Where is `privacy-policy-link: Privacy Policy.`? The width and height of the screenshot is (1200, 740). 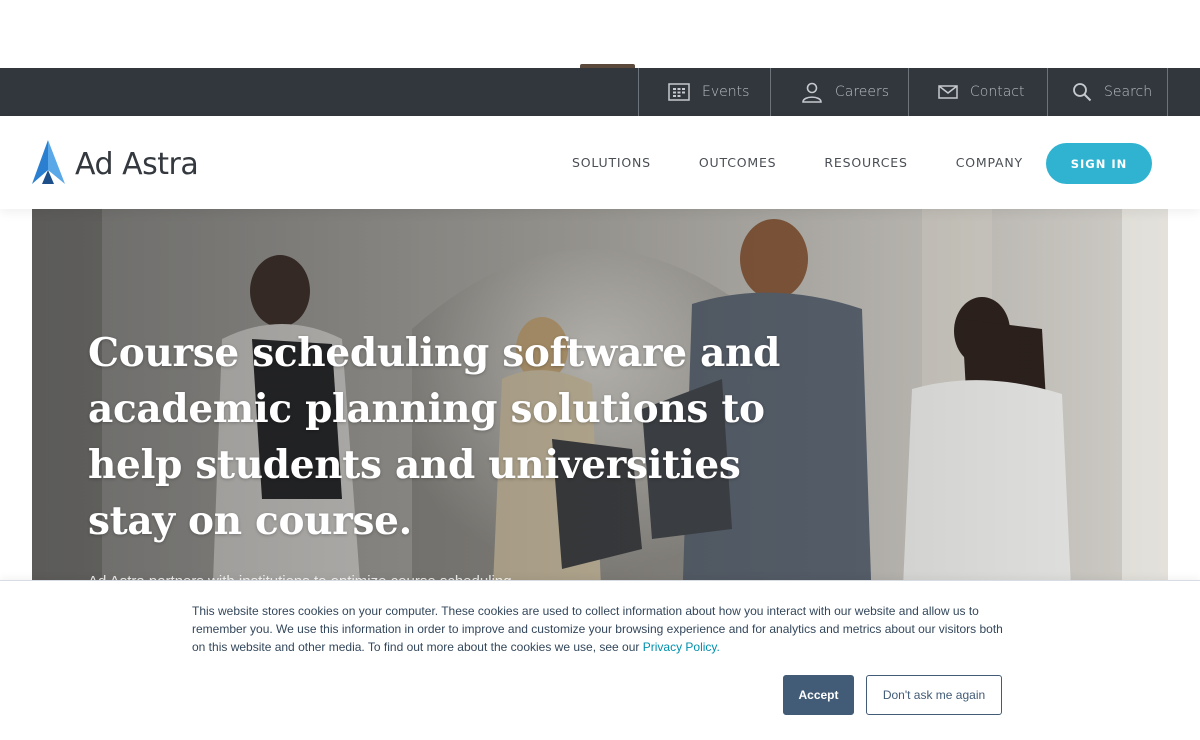 privacy-policy-link: Privacy Policy. is located at coordinates (681, 647).